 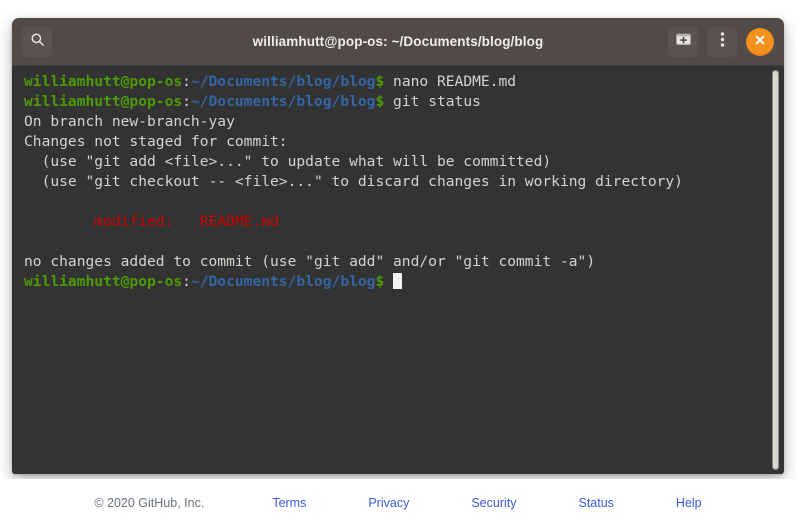 What do you see at coordinates (493, 503) in the screenshot?
I see `footer-link-security: Security` at bounding box center [493, 503].